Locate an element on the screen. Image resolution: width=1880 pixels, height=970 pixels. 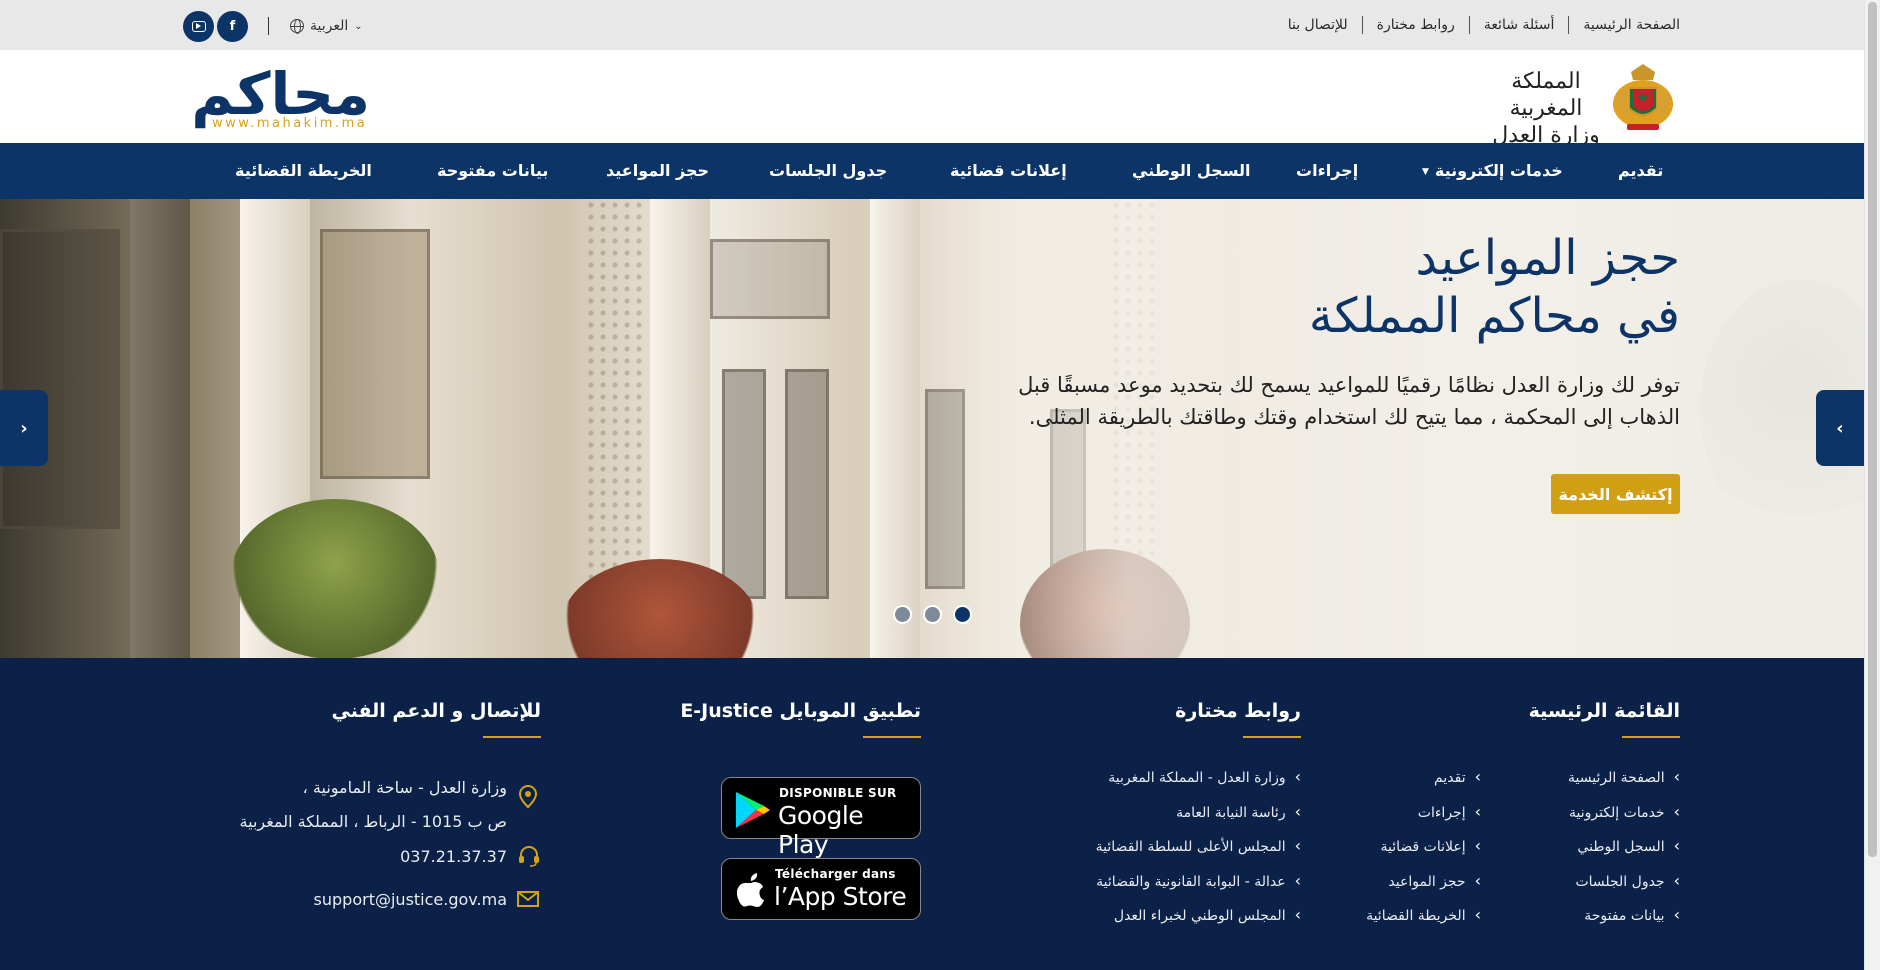
nav-item-intro: تقديم is located at coordinates (1640, 171).